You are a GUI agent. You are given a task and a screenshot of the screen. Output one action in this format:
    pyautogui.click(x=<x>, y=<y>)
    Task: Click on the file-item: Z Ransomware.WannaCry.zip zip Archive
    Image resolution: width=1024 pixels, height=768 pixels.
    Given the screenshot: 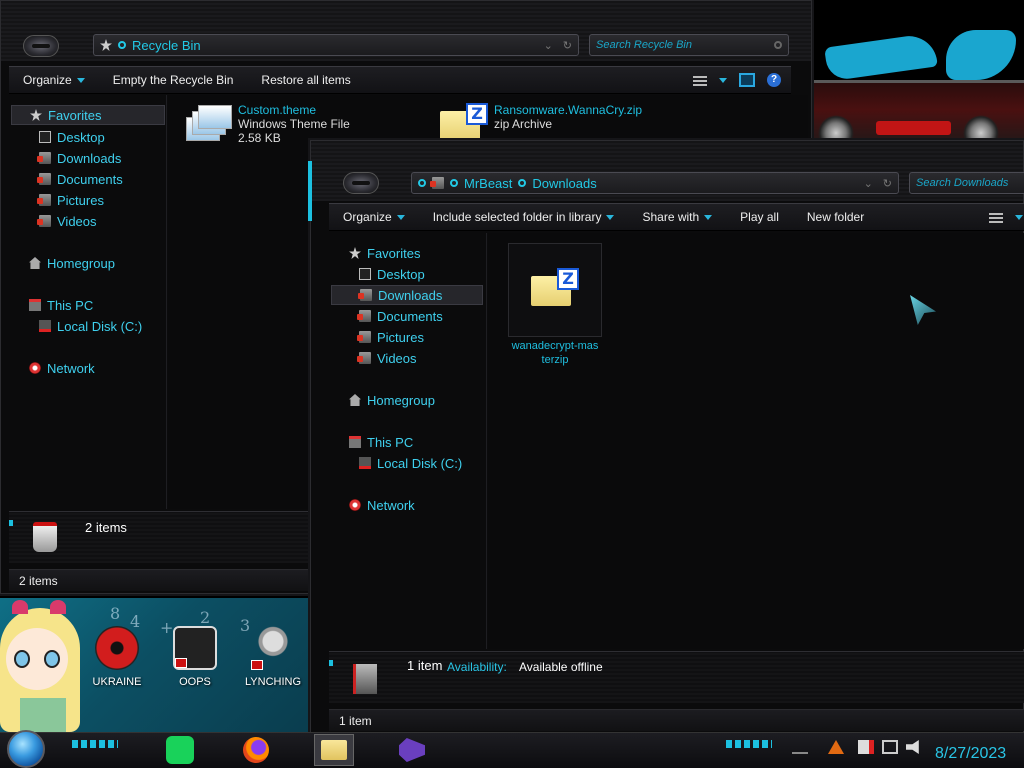 What is the action you would take?
    pyautogui.click(x=541, y=123)
    